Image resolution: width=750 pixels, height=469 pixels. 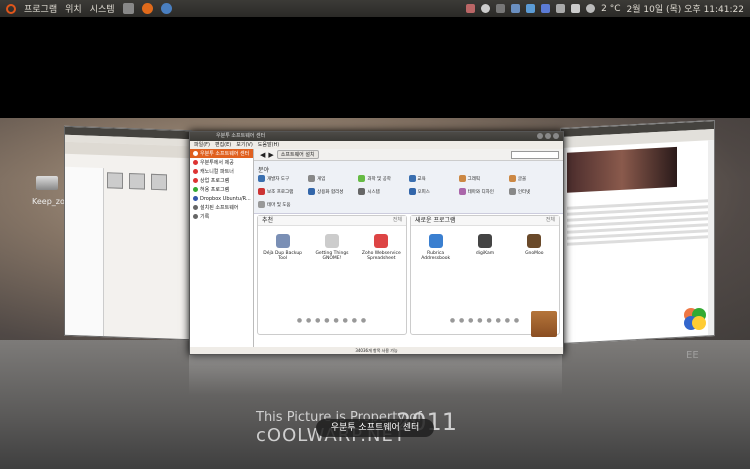 I want to click on volume-icon, so click(x=576, y=8).